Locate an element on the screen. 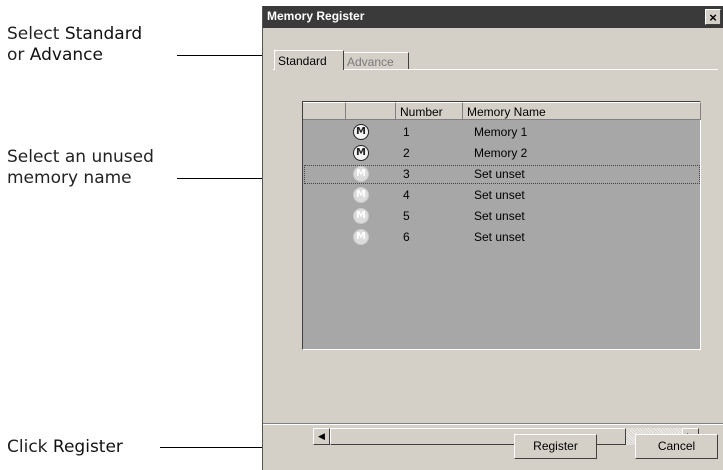 This screenshot has height=470, width=723. tab-standard: Standard is located at coordinates (309, 60).